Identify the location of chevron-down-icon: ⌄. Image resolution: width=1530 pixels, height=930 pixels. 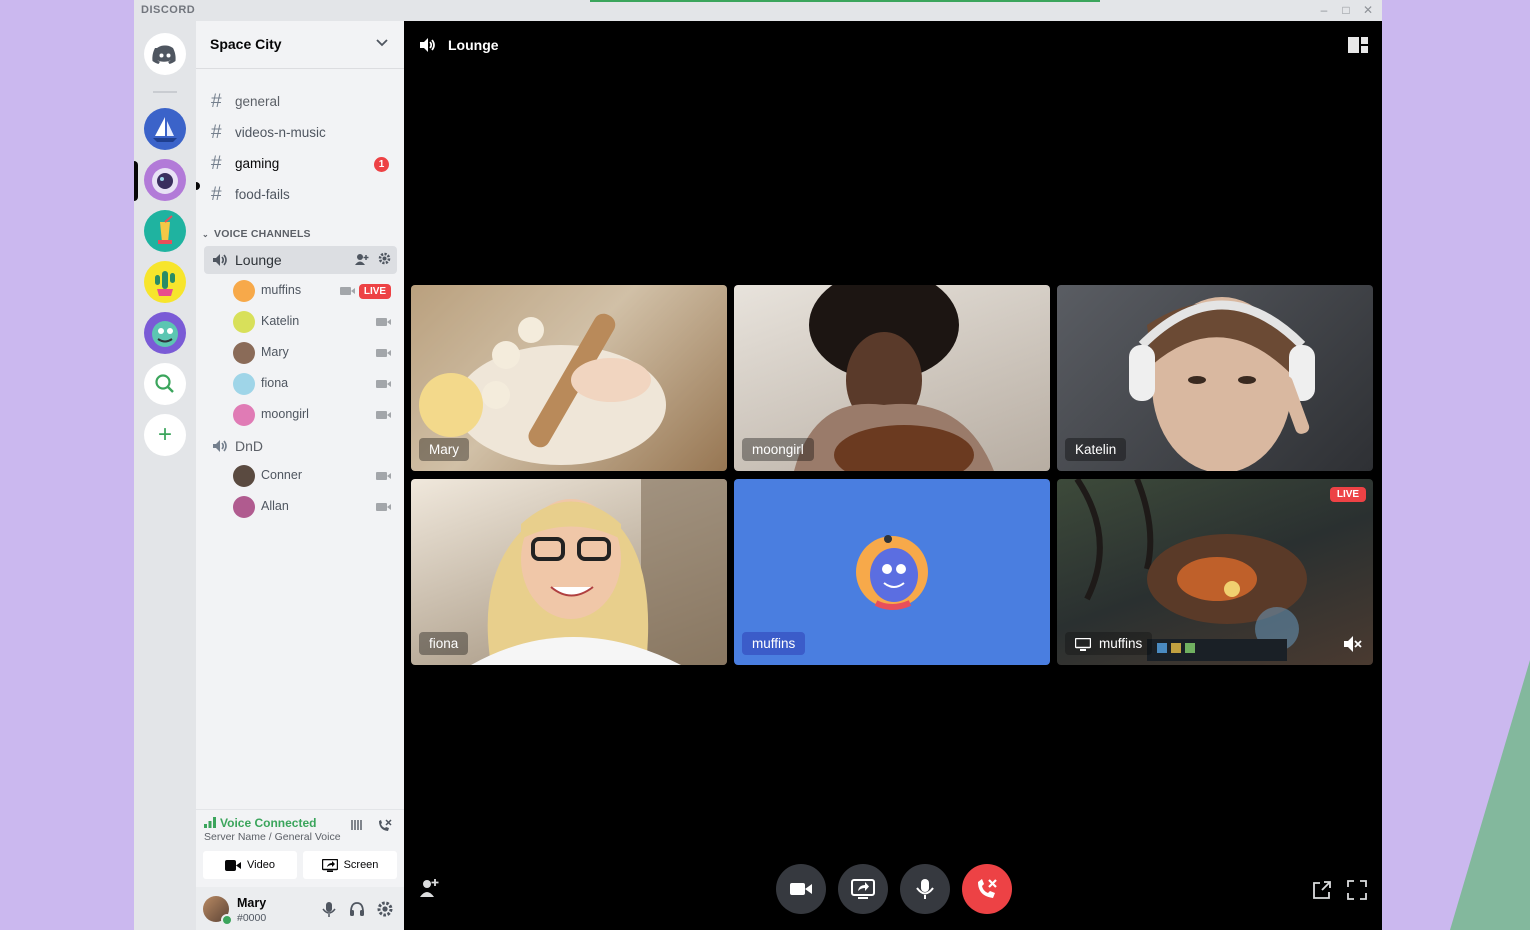
(205, 234).